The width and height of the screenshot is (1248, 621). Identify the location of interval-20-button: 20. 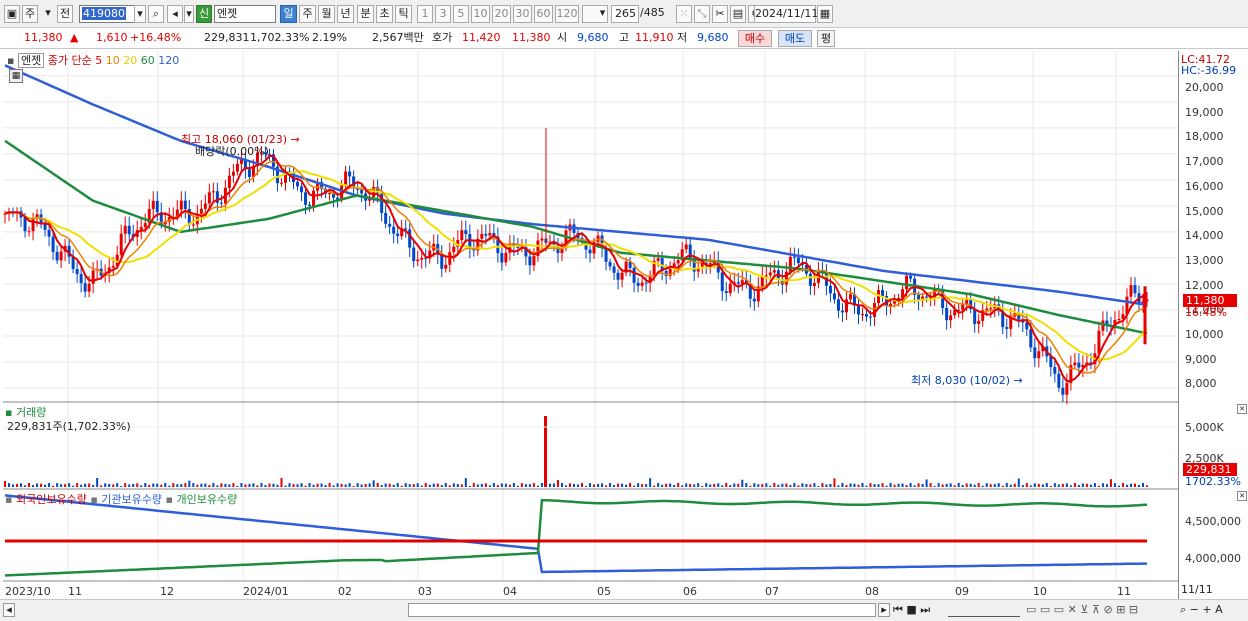
(501, 14).